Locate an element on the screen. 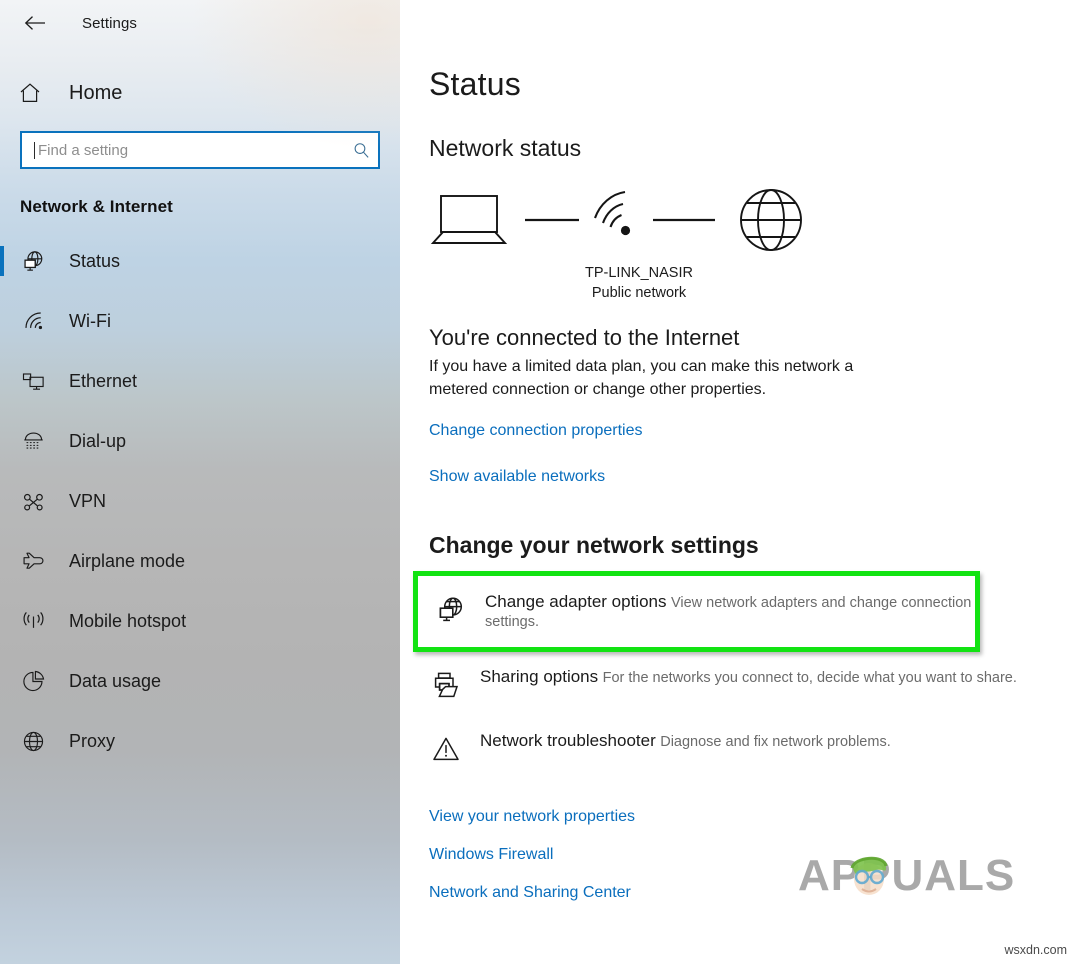 The image size is (1077, 964). sidebar-item-proxy: Proxy is located at coordinates (200, 741).